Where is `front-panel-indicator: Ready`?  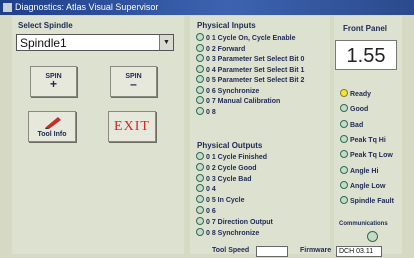 front-panel-indicator: Ready is located at coordinates (355, 93).